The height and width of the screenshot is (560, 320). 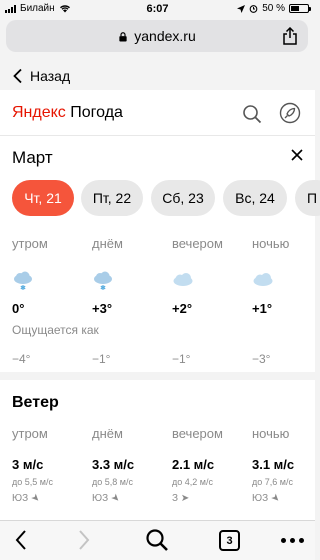 I want to click on battery-icon, so click(x=300, y=8).